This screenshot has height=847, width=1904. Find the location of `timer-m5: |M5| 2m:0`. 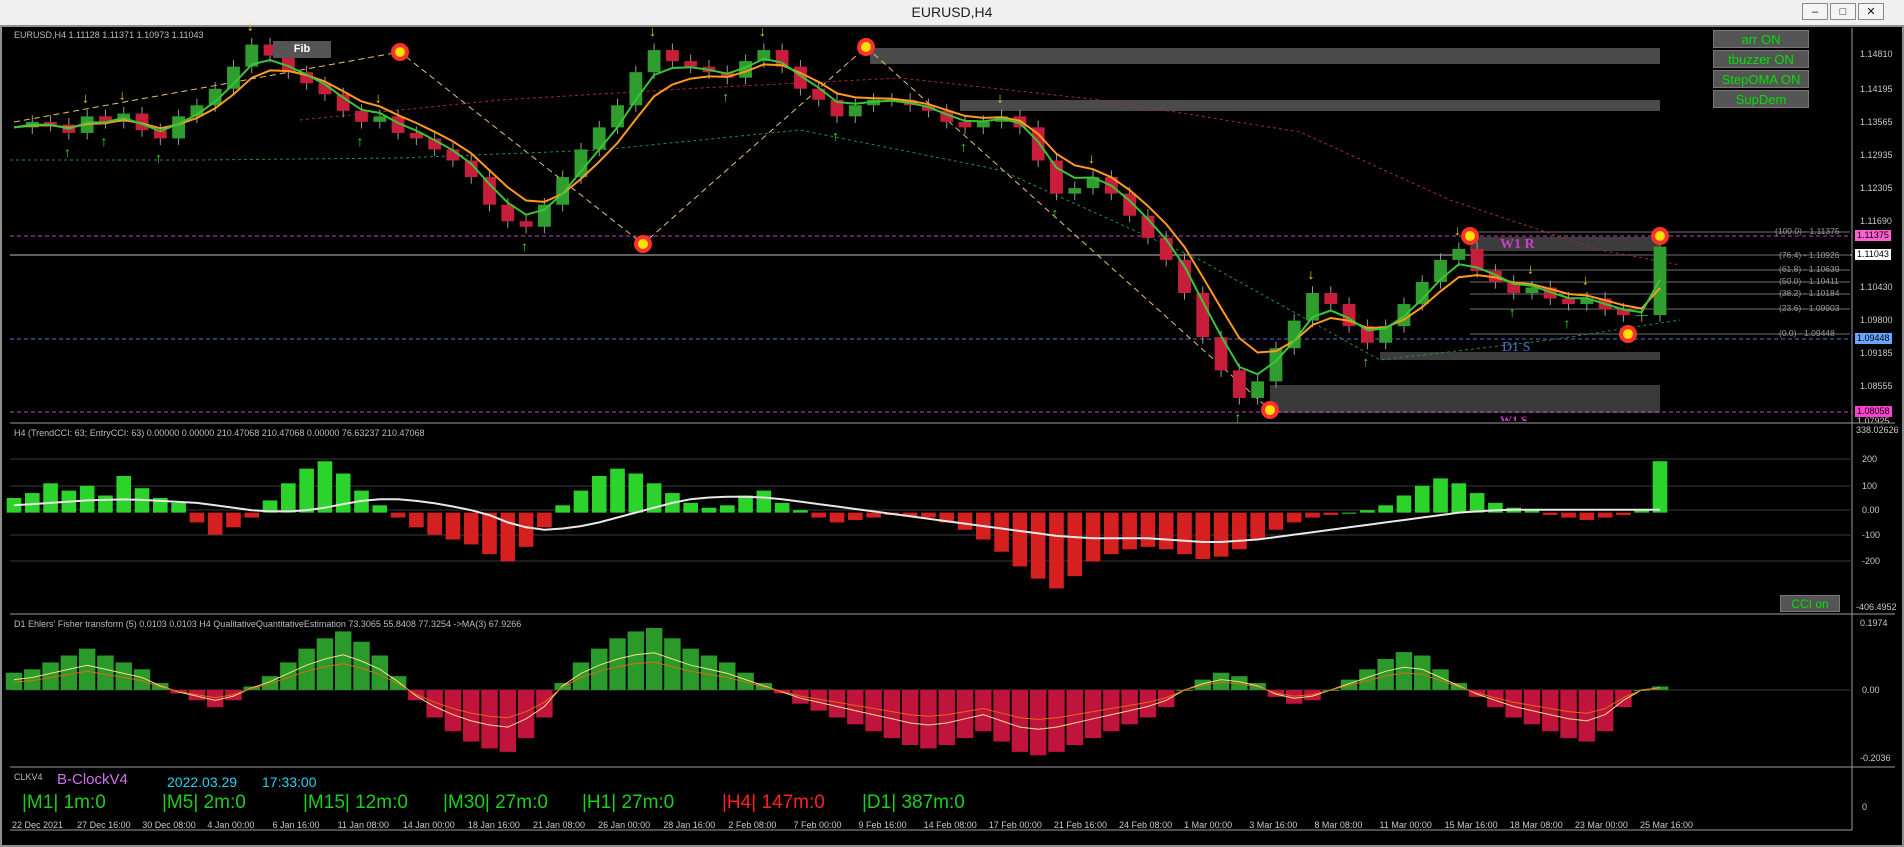

timer-m5: |M5| 2m:0 is located at coordinates (204, 802).